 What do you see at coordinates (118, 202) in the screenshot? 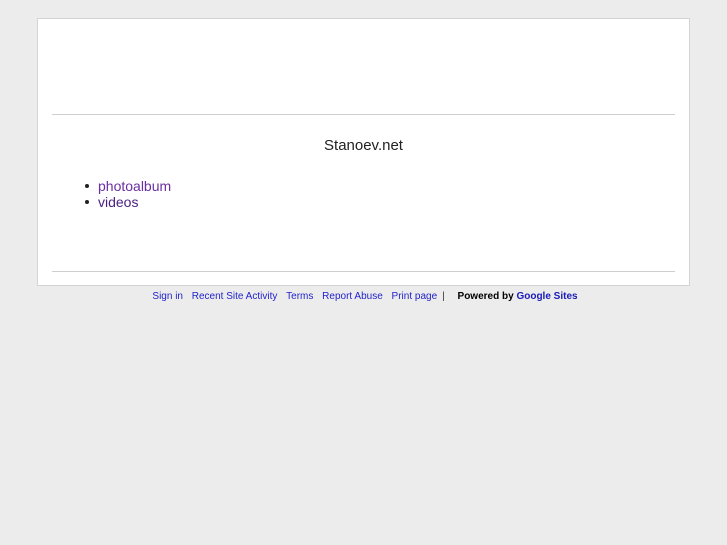
I see `nav-link-videos: videos` at bounding box center [118, 202].